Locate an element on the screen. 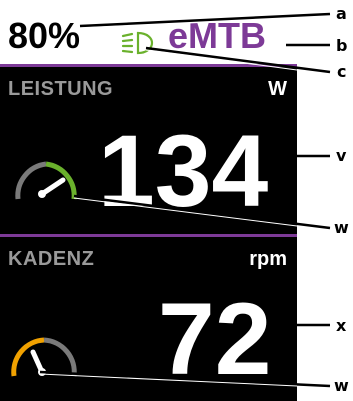 The height and width of the screenshot is (401, 353). callout-label-w2: w is located at coordinates (341, 385).